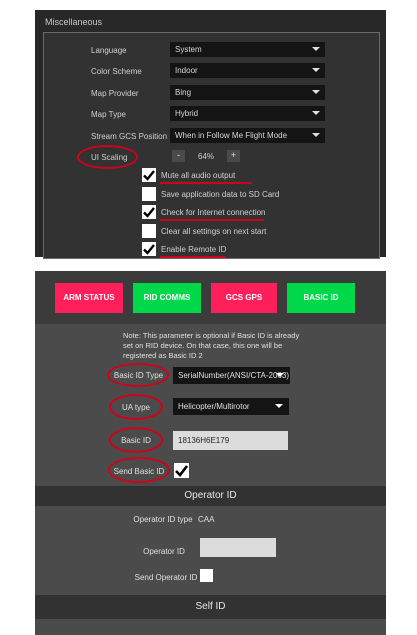 The height and width of the screenshot is (635, 417). I want to click on basic-id-type-dropdown: SerialNumber(ANSI/CTA-2063), so click(231, 375).